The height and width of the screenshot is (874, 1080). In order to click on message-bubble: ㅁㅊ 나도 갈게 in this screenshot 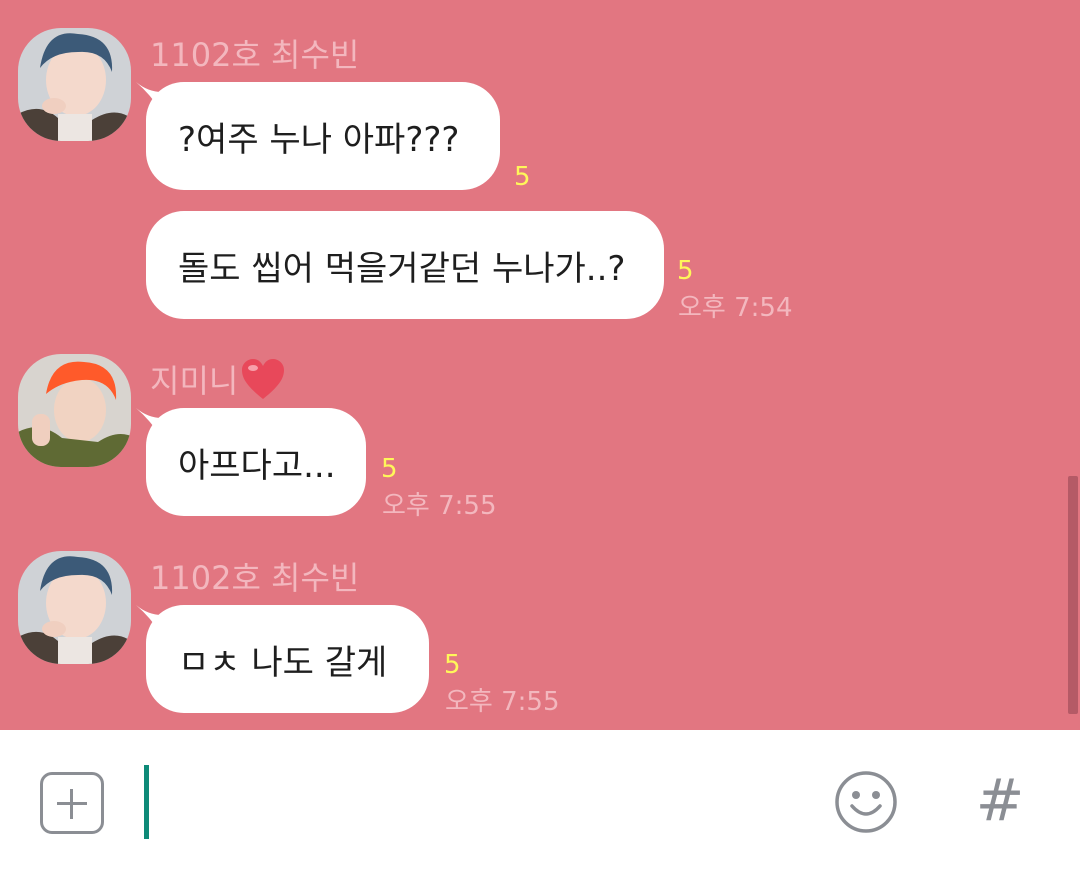, I will do `click(287, 659)`.